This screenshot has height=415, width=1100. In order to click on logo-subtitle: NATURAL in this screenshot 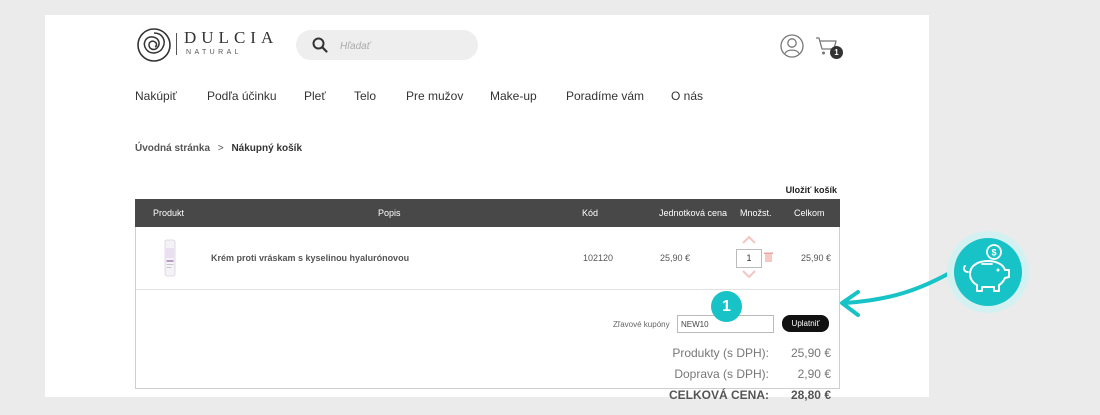, I will do `click(214, 52)`.